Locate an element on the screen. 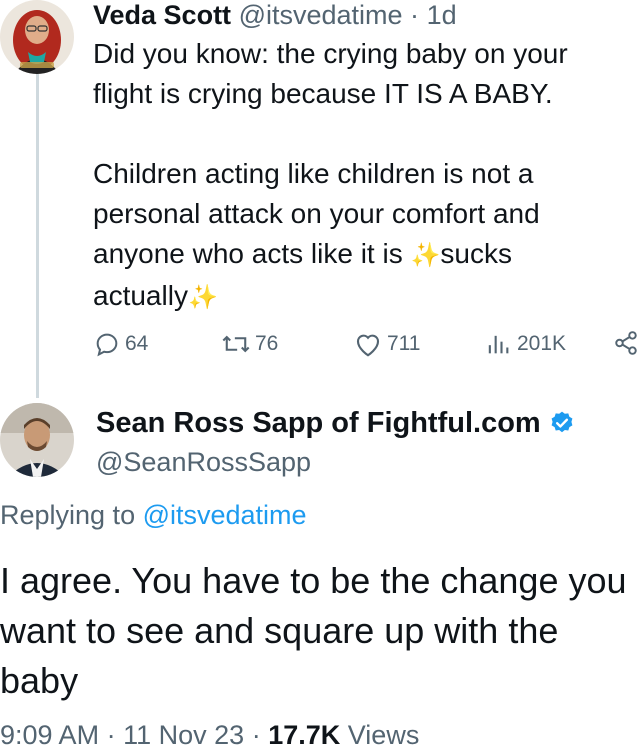 This screenshot has width=640, height=747. timestamp: 1d is located at coordinates (442, 15).